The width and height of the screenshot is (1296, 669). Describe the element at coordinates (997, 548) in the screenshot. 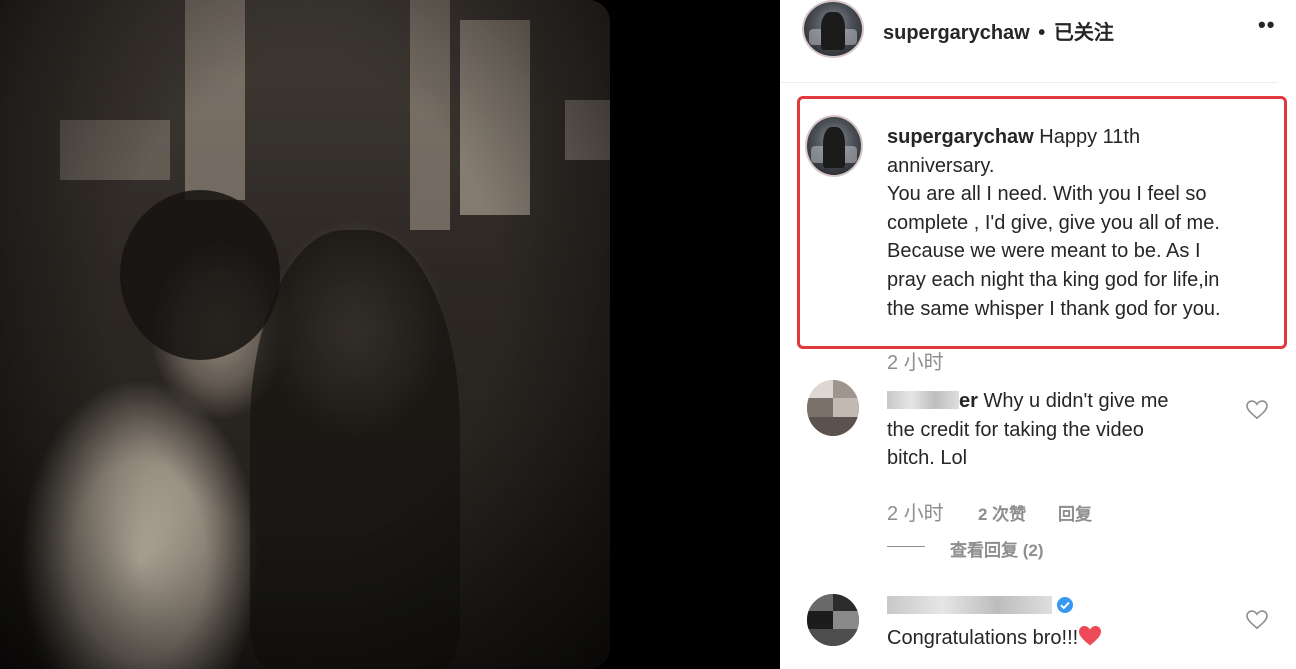

I see `view-replies-button: 查看回复 (2)` at that location.